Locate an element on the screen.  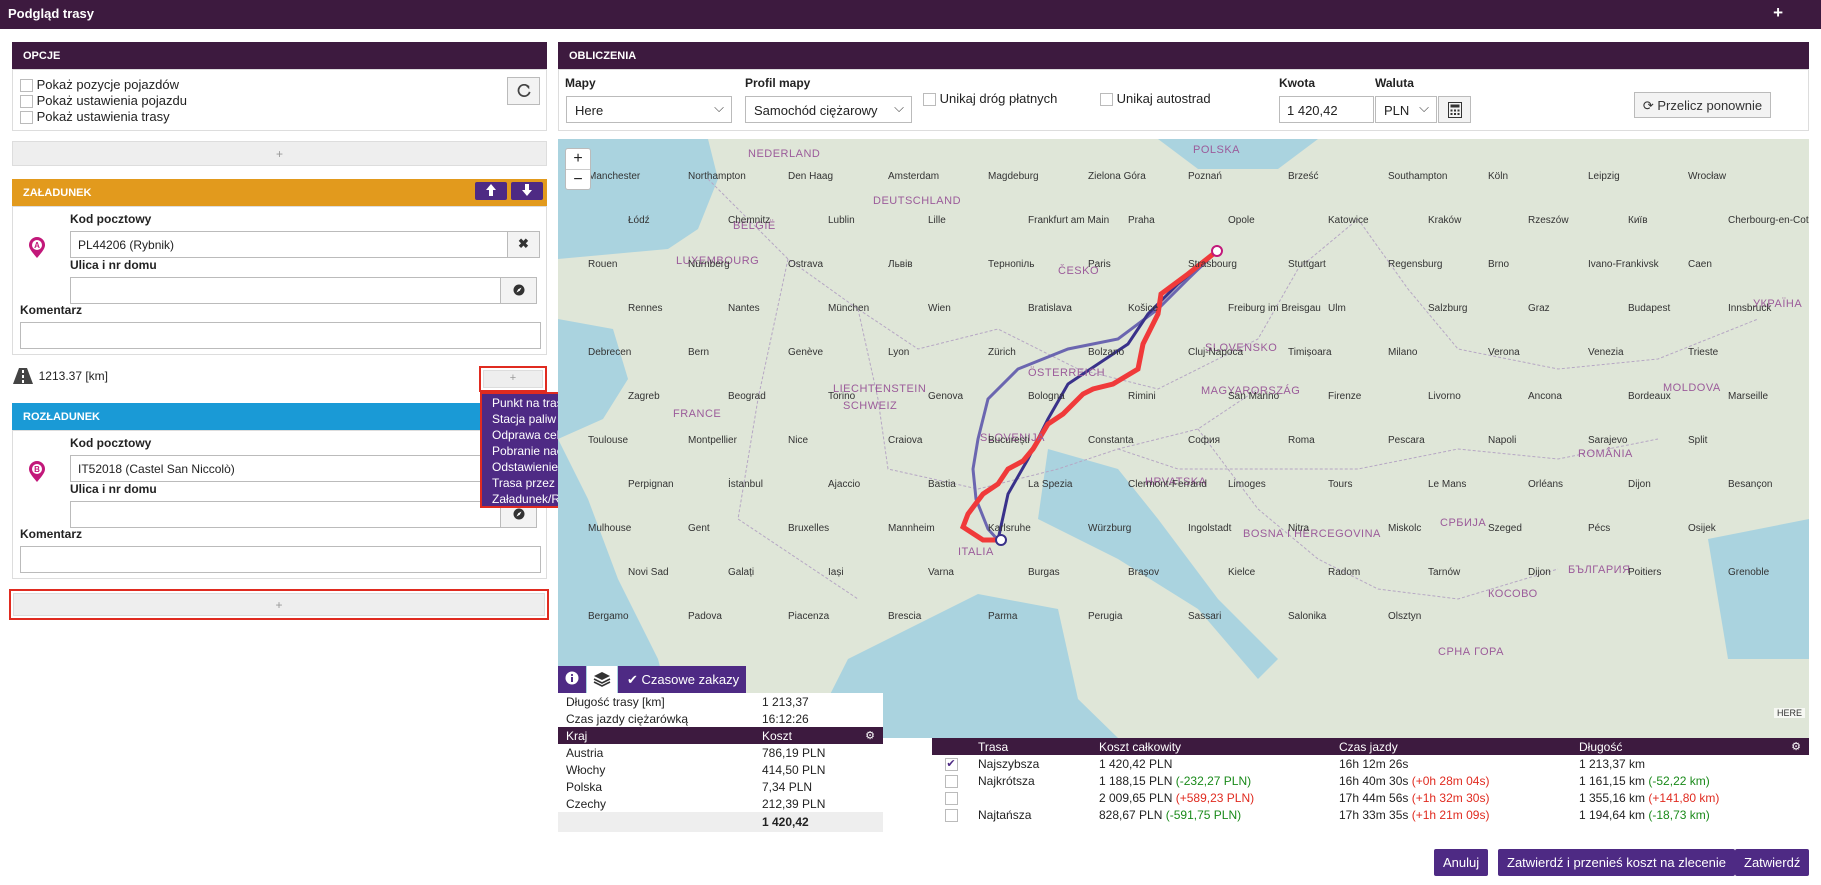
time-restrictions-tab: ✔ Czasowe zakazy is located at coordinates (682, 679).